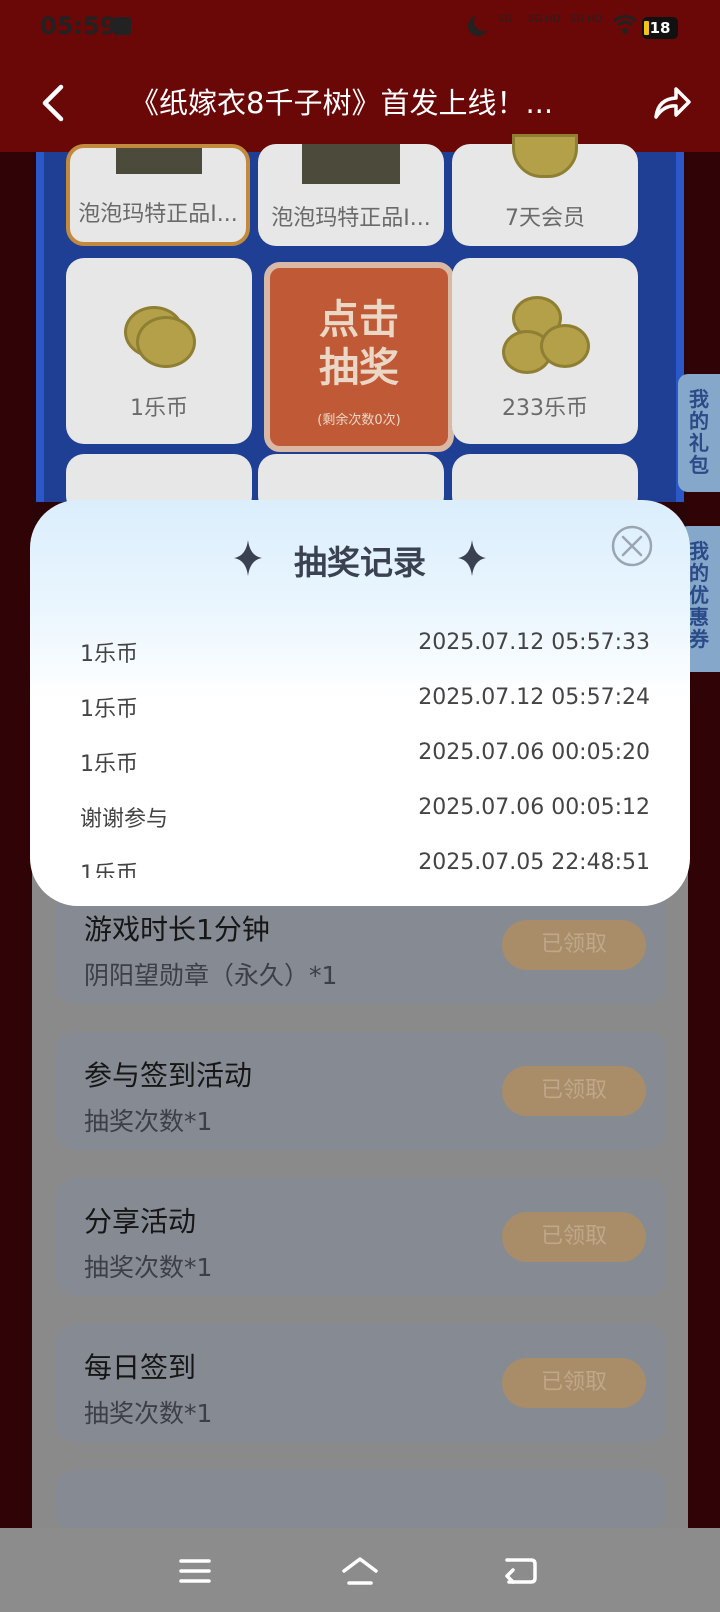 The width and height of the screenshot is (720, 1612). I want to click on prize-label: 7天会员, so click(545, 218).